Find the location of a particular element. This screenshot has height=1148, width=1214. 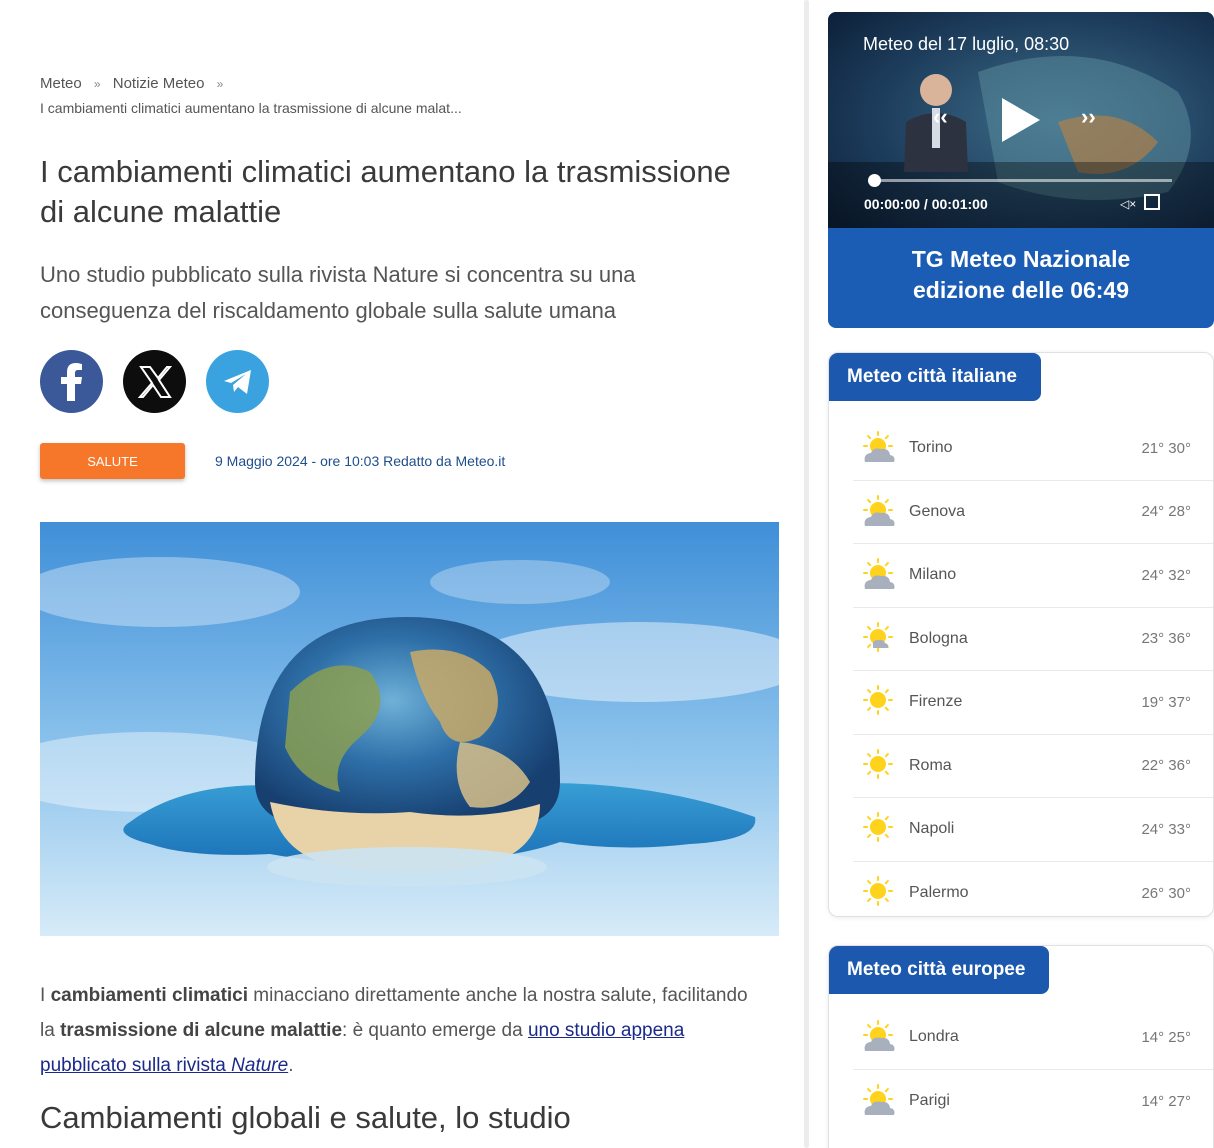

telegram-icon is located at coordinates (237, 381).